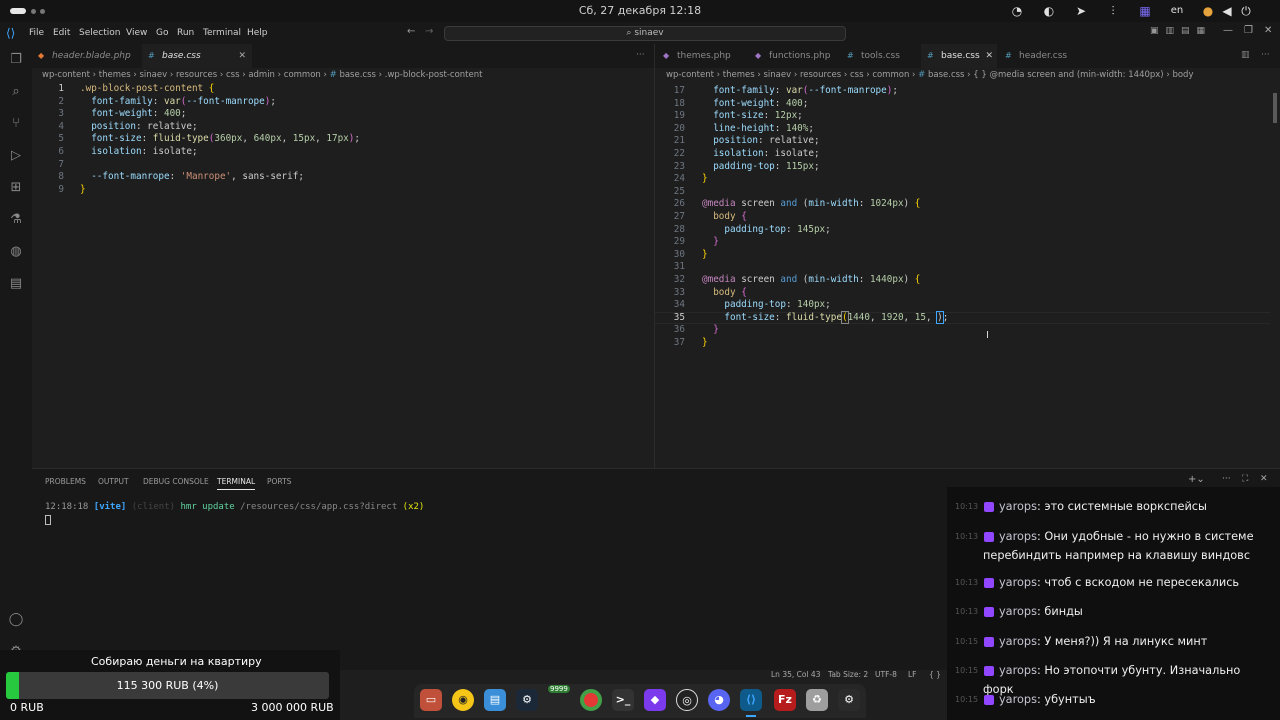 The height and width of the screenshot is (720, 1280). I want to click on run-debug-icon: ▷, so click(16, 156).